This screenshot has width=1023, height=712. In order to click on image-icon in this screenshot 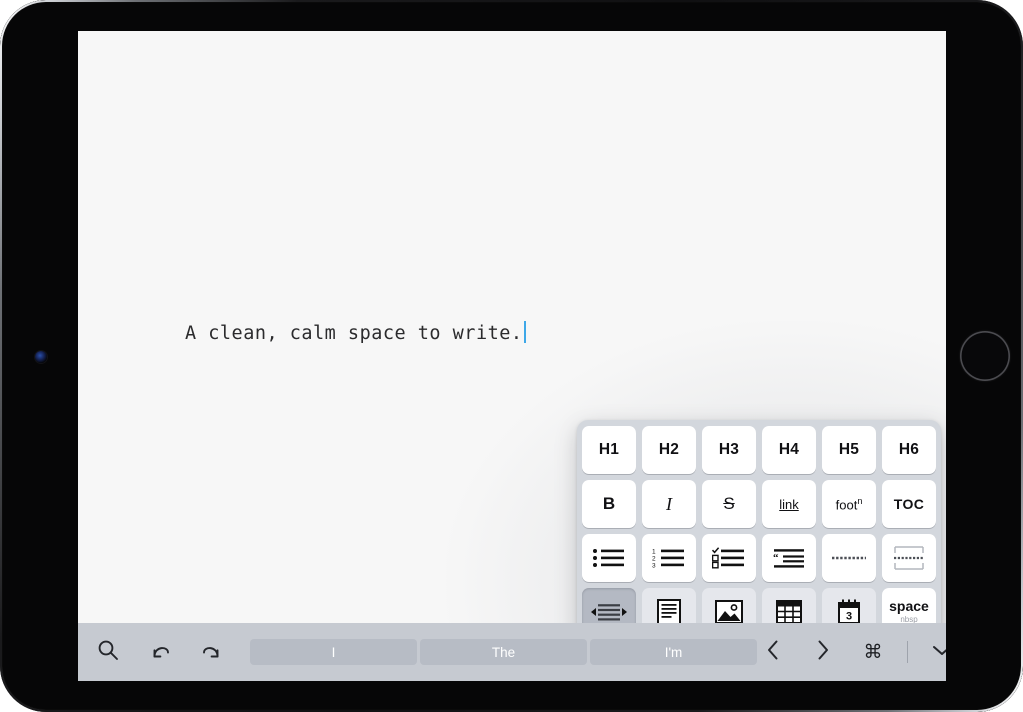, I will do `click(729, 612)`.